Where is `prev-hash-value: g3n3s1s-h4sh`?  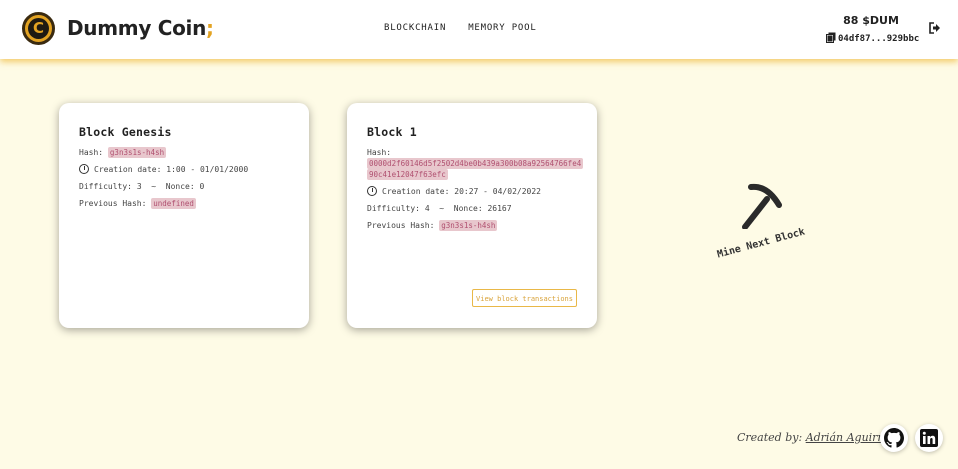 prev-hash-value: g3n3s1s-h4sh is located at coordinates (468, 225).